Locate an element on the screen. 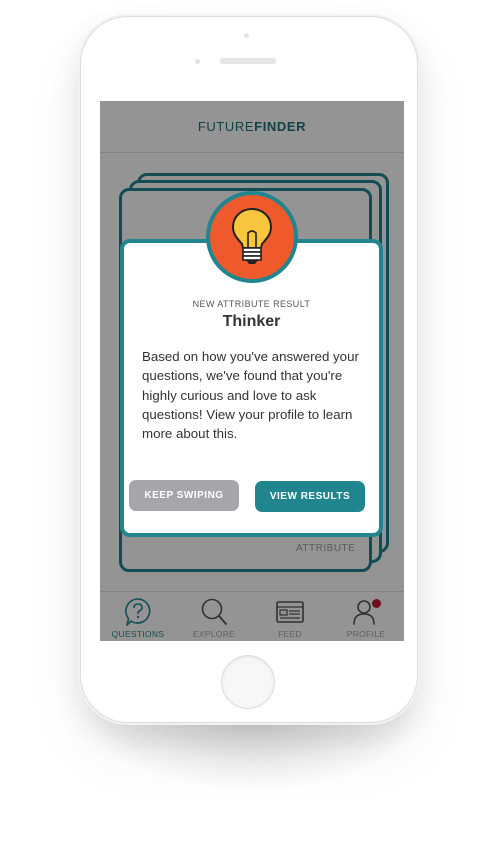 This screenshot has width=502, height=862. home-button is located at coordinates (248, 682).